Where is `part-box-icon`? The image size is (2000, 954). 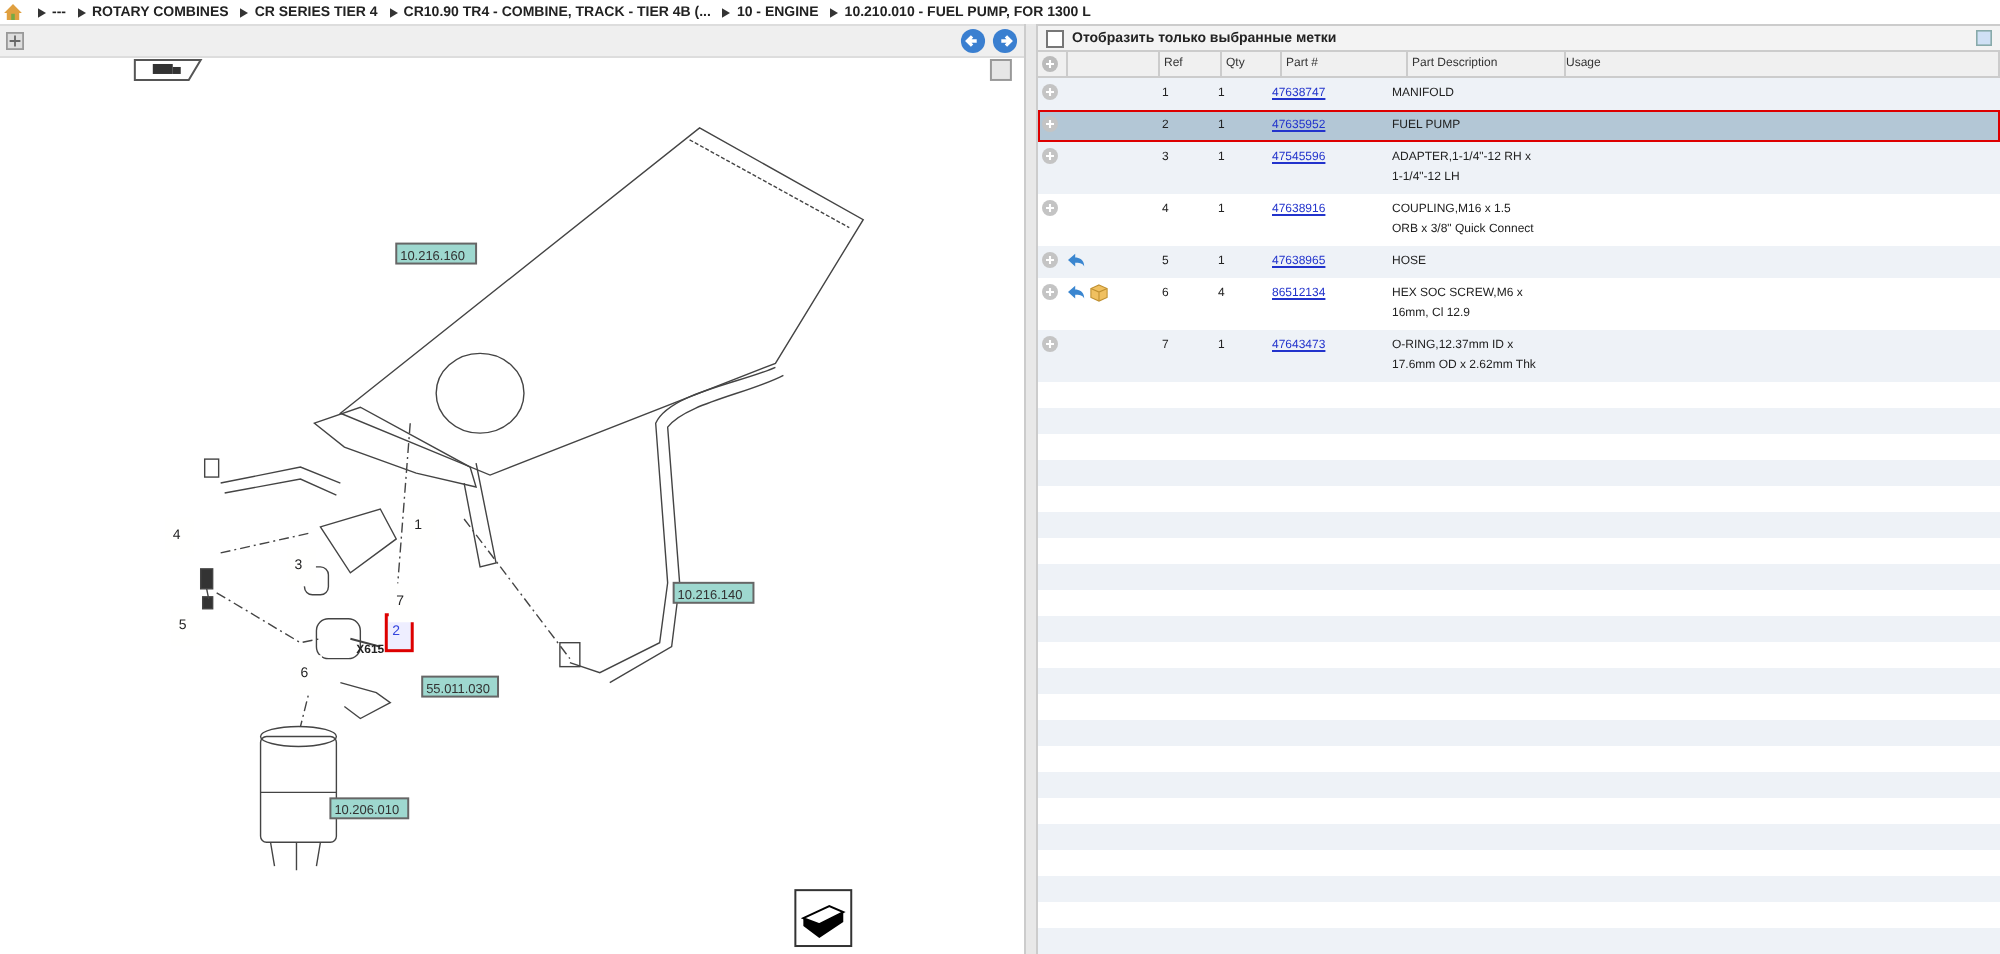
part-box-icon is located at coordinates (823, 918).